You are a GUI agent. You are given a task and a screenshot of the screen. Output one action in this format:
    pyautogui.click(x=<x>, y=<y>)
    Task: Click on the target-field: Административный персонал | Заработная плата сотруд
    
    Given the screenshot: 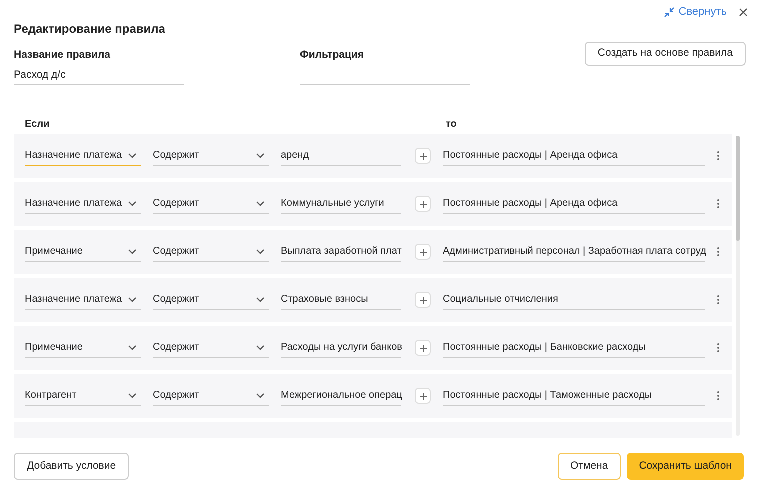 What is the action you would take?
    pyautogui.click(x=574, y=252)
    